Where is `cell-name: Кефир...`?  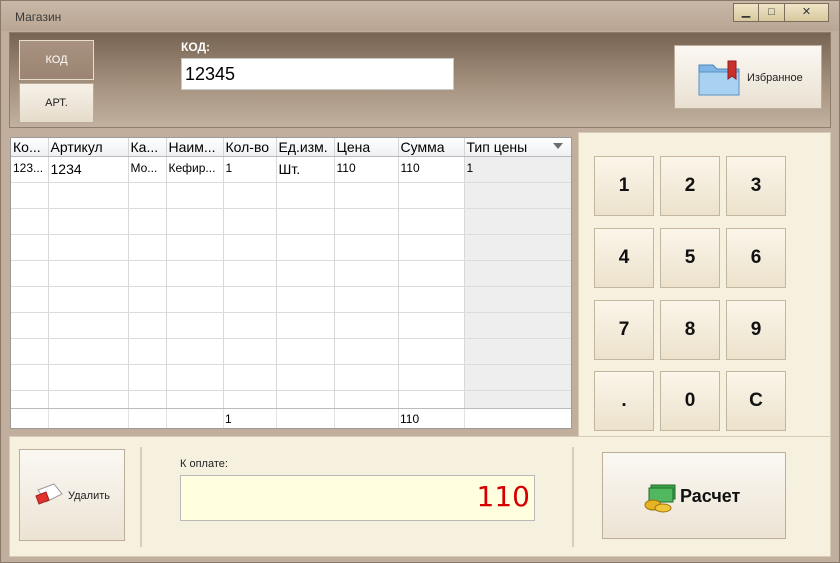
cell-name: Кефир... is located at coordinates (195, 169).